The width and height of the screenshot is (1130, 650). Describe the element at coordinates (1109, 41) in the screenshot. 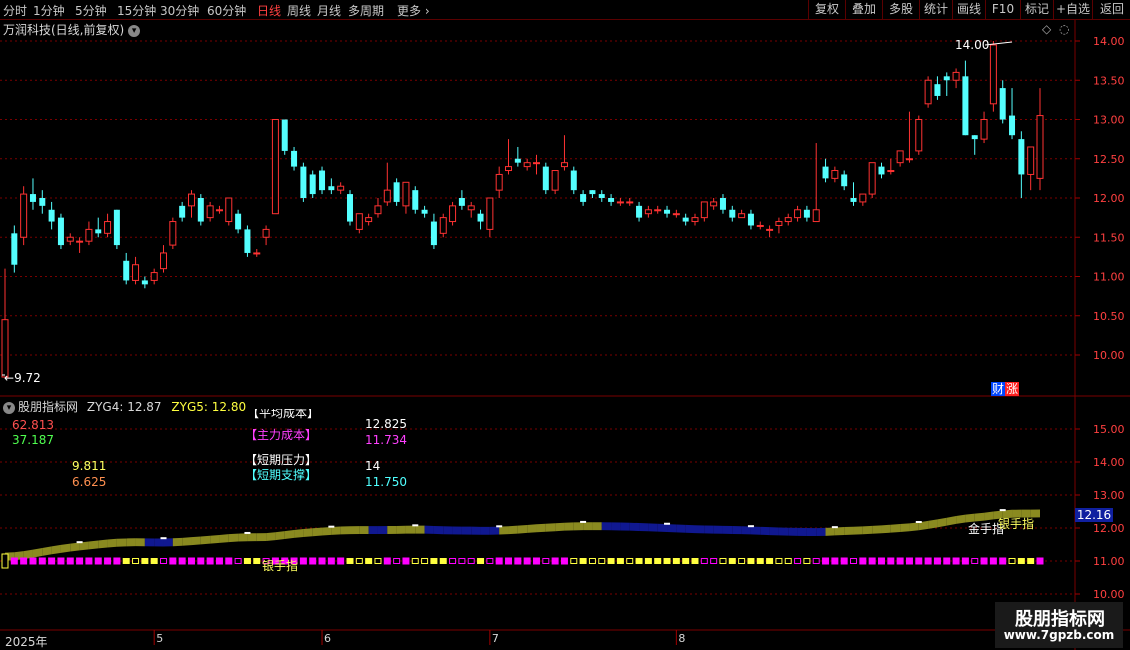

I see `price-tick-label: 14.00` at that location.